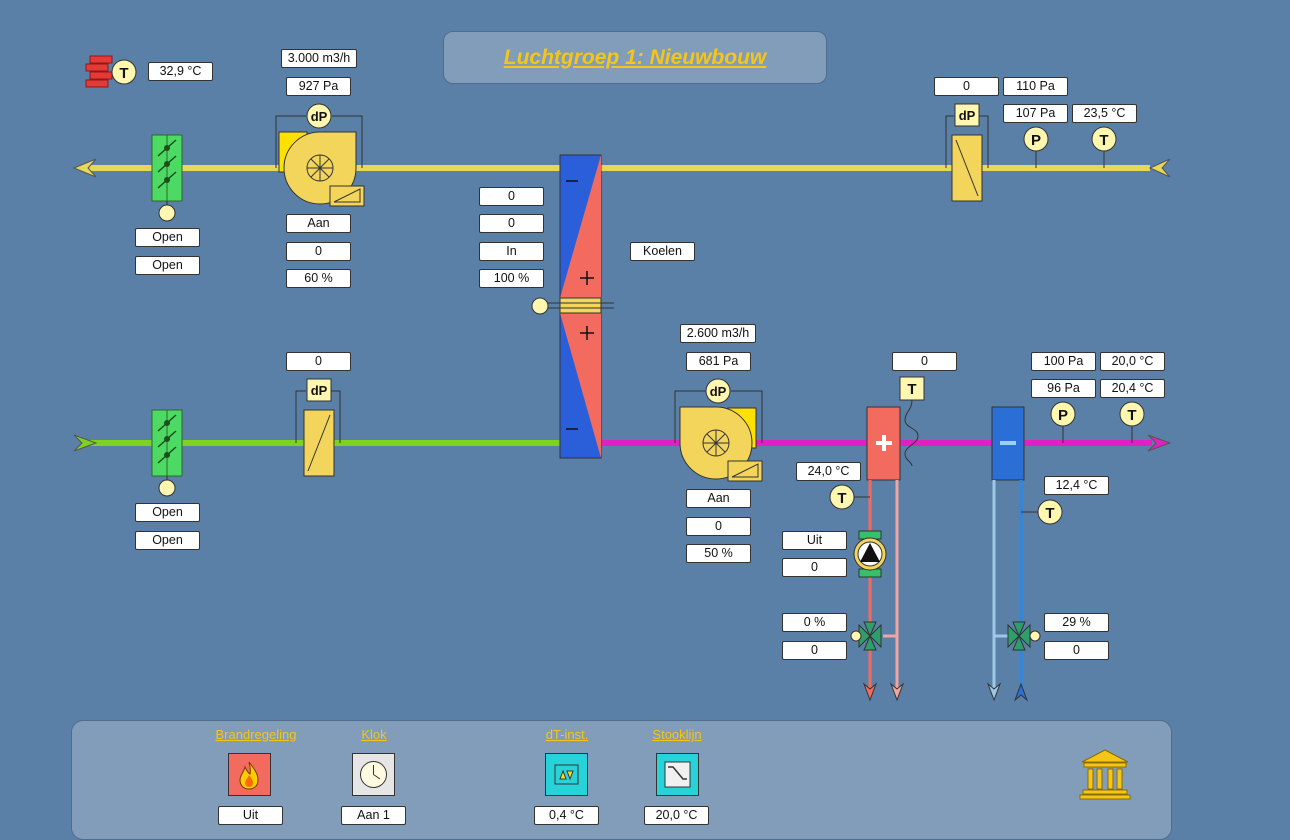 This screenshot has height=840, width=1290. I want to click on supply-fan-flow: 2.600 m3/h, so click(718, 333).